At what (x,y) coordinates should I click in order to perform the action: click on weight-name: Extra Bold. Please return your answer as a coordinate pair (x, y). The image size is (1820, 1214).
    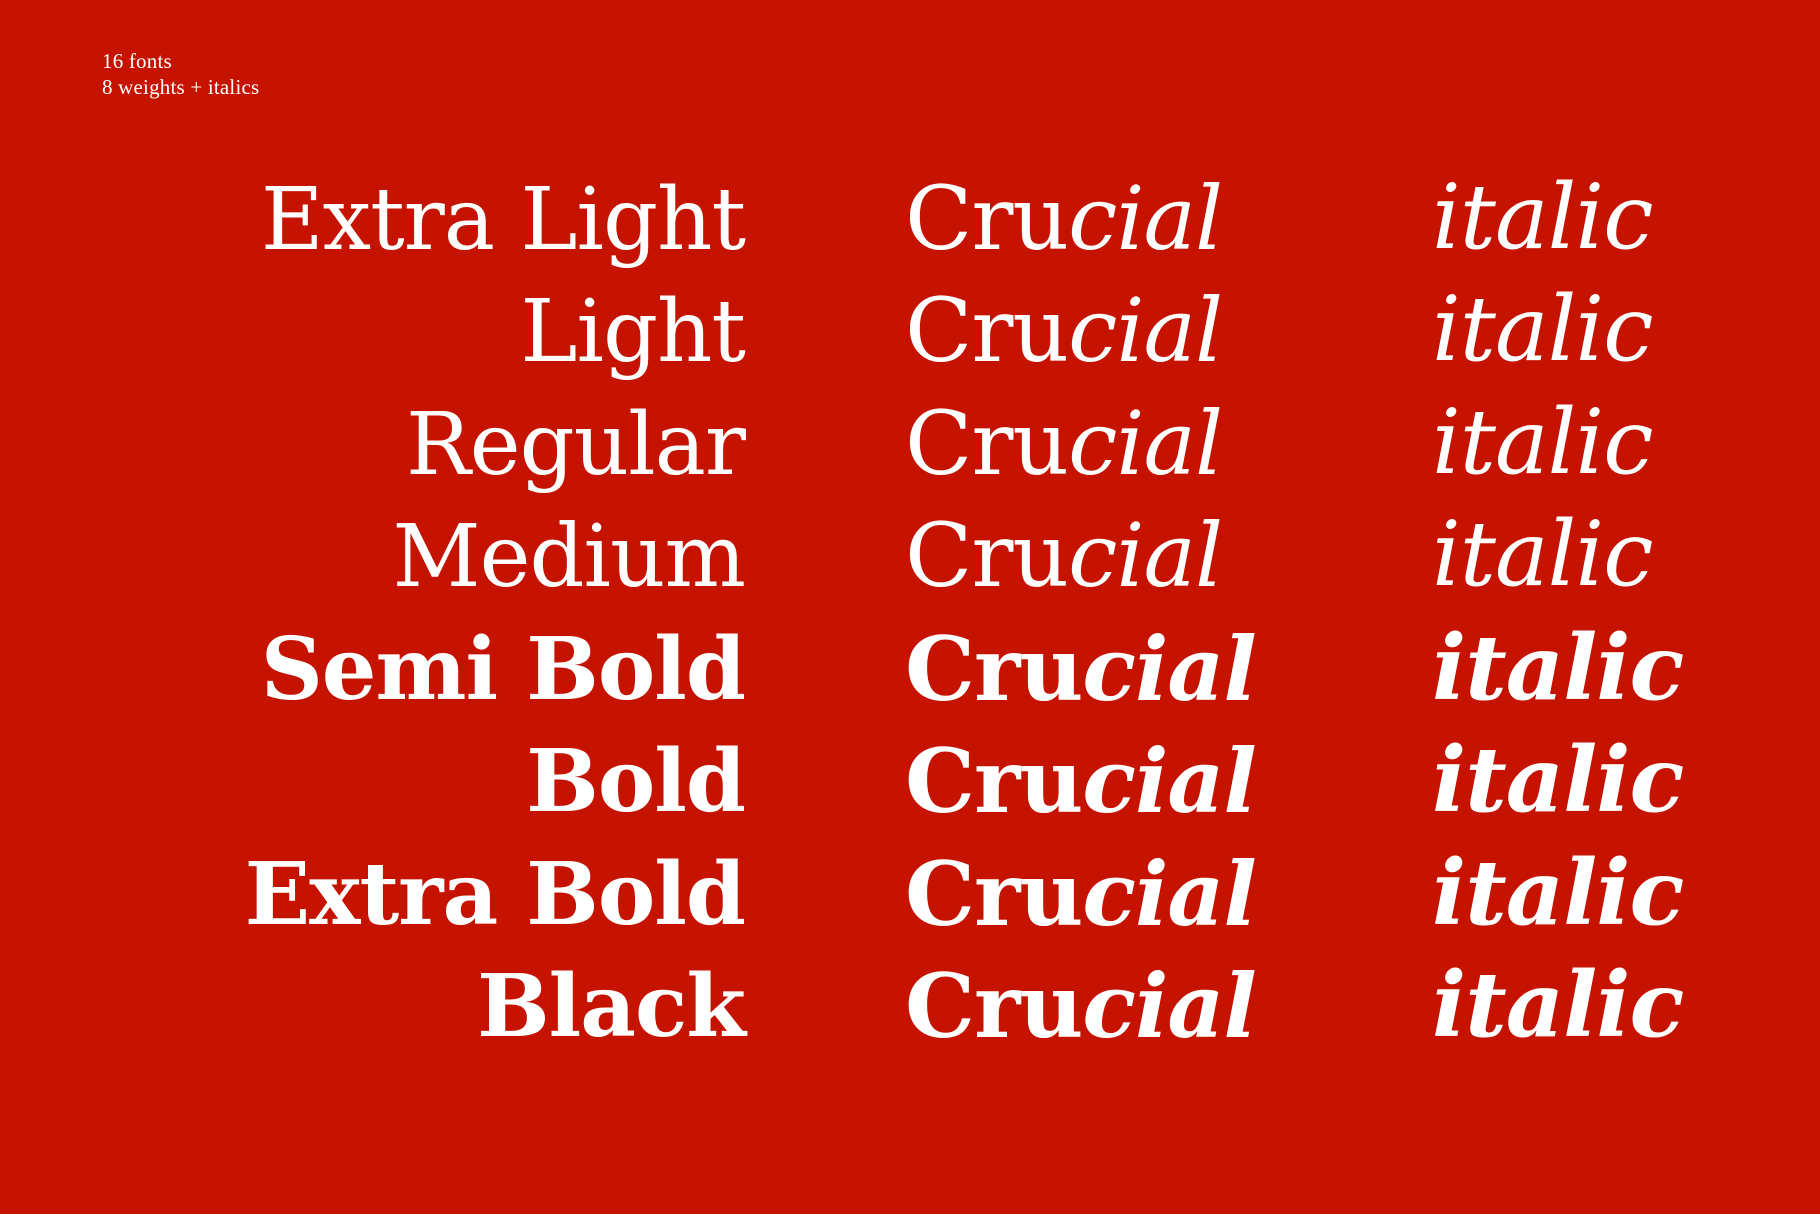
    Looking at the image, I should click on (495, 894).